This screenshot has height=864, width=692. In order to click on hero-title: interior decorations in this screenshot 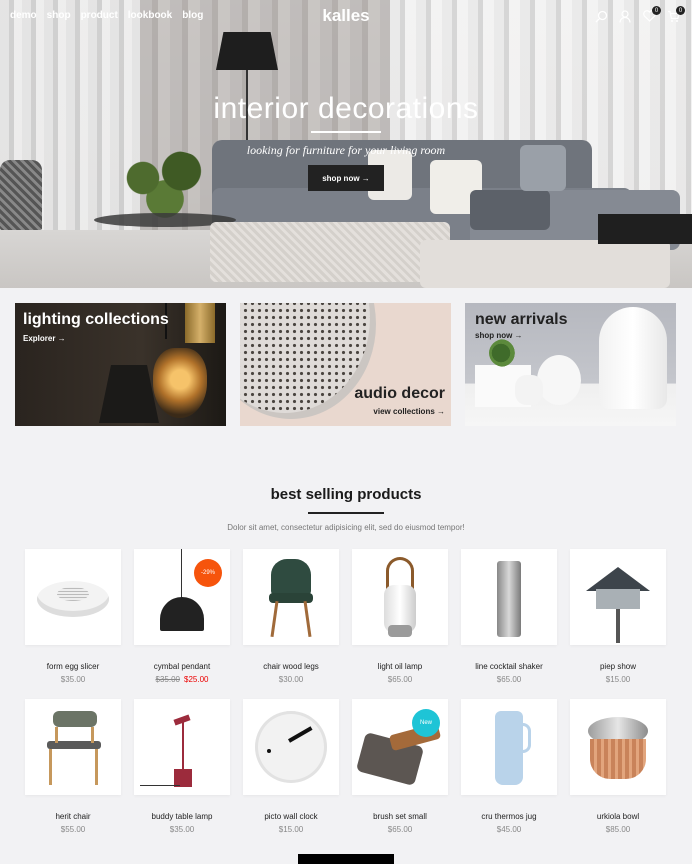, I will do `click(346, 108)`.